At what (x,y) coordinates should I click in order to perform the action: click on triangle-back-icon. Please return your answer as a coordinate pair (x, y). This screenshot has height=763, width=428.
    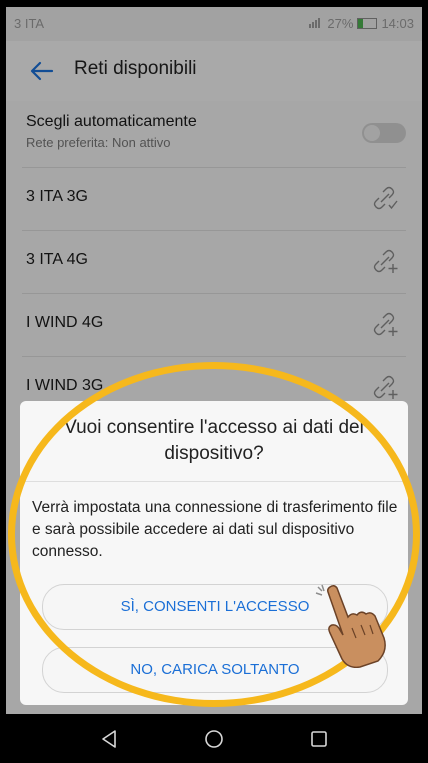
    Looking at the image, I should click on (109, 739).